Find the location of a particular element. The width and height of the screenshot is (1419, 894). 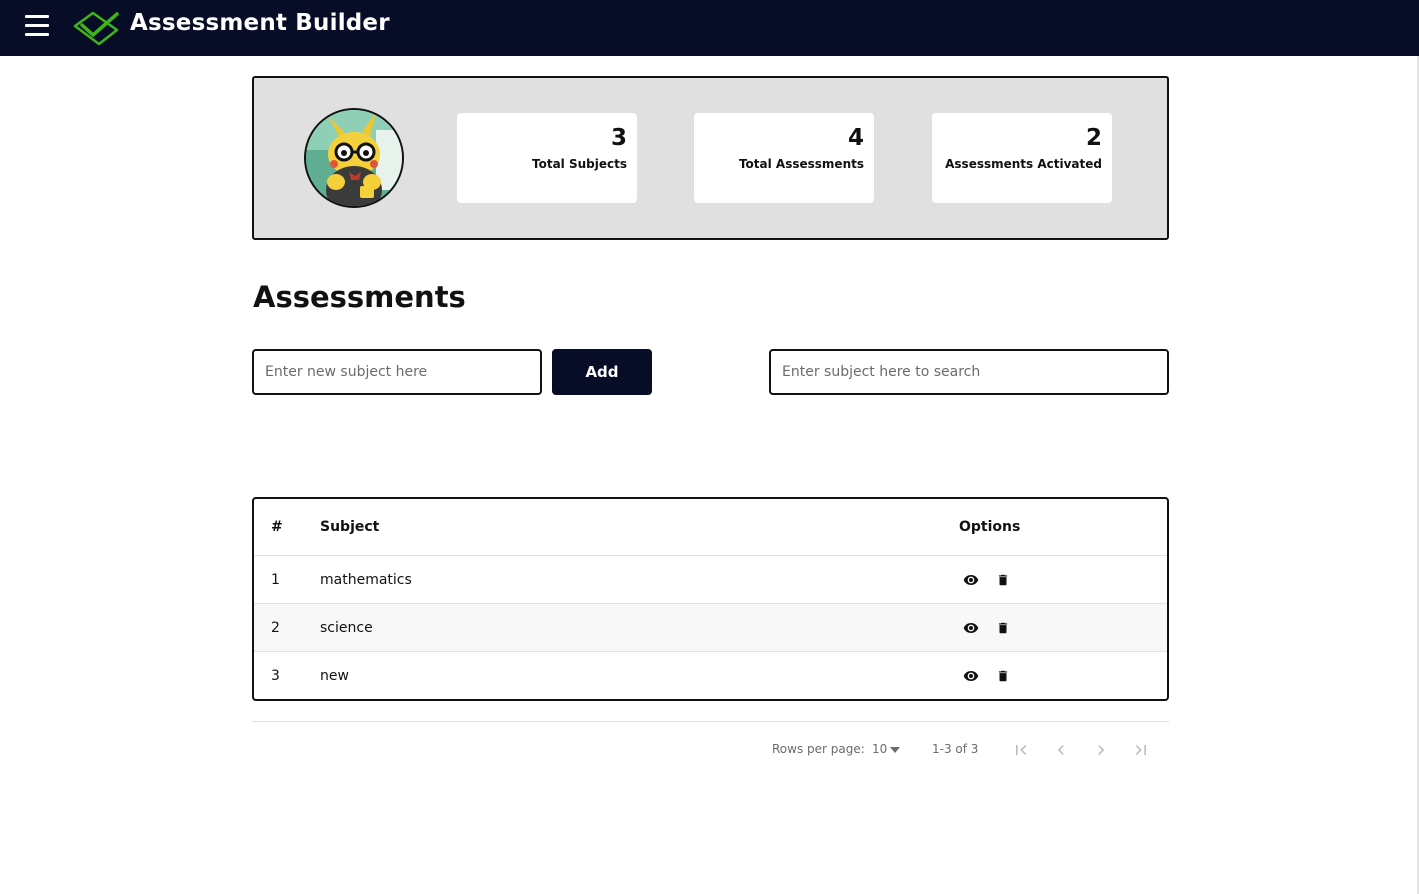

new-subject-input is located at coordinates (397, 372).